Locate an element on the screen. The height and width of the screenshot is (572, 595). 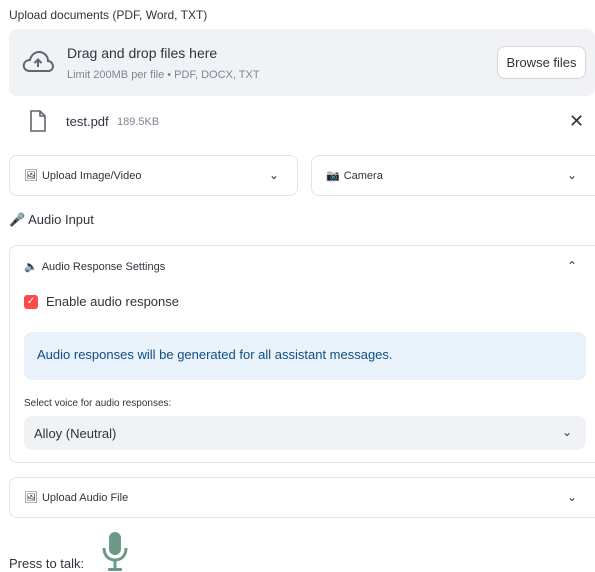
upload-image-video-expander: 🖼 Upload Image/Video ⌄ is located at coordinates (153, 175).